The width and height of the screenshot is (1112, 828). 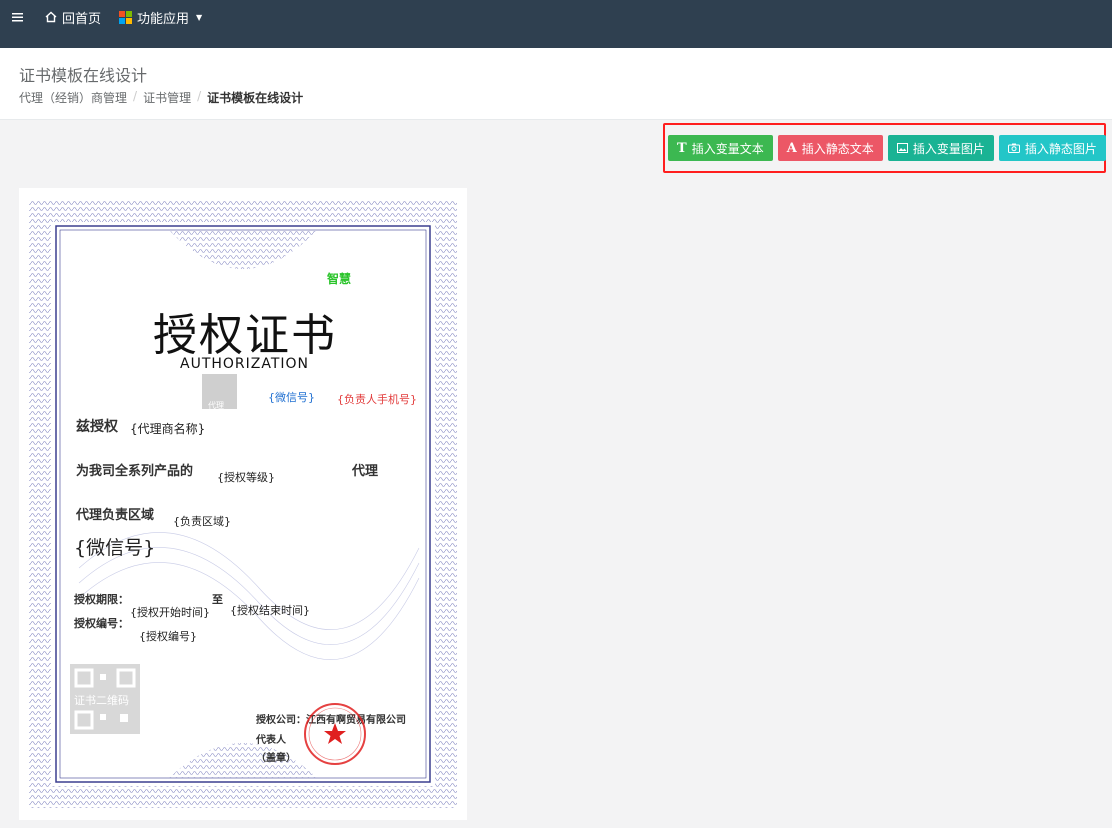 I want to click on certificate-qr-placeholder: 证书二维码, so click(x=105, y=699).